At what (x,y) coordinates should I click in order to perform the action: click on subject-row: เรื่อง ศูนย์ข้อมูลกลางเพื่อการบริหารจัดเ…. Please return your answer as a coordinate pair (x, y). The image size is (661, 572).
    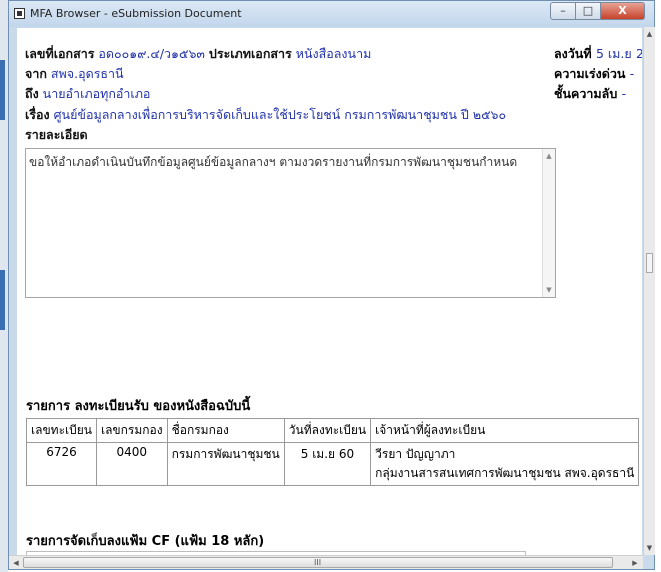
    Looking at the image, I should click on (265, 115).